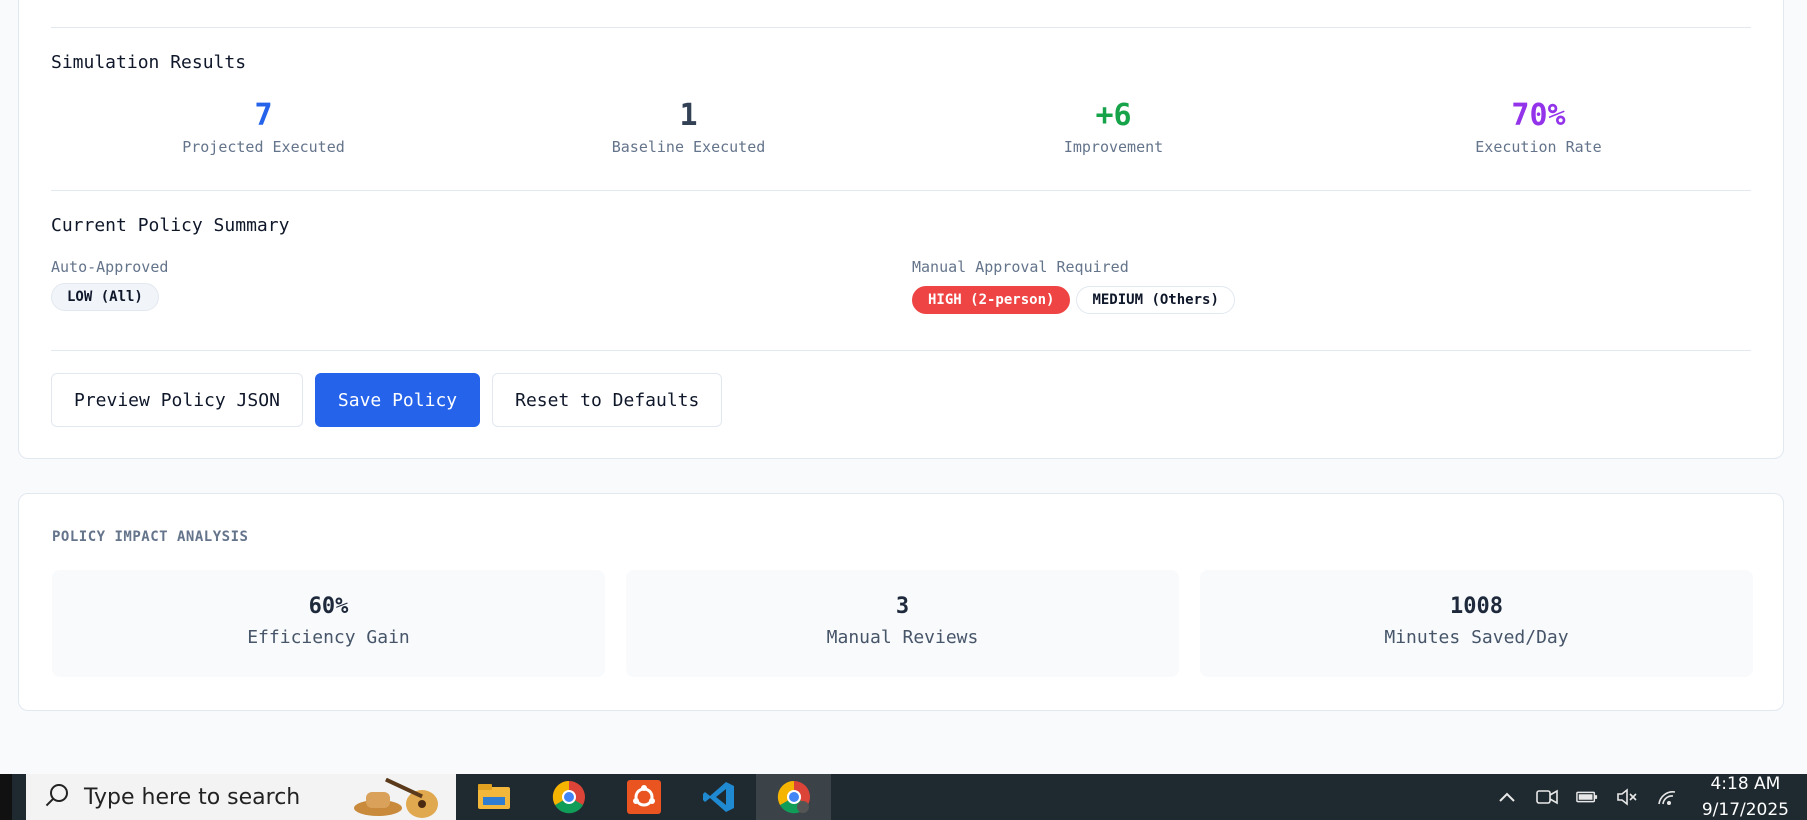 This screenshot has height=820, width=1807. Describe the element at coordinates (1020, 267) in the screenshot. I see `manual-approval-label: Manual Approval Required` at that location.